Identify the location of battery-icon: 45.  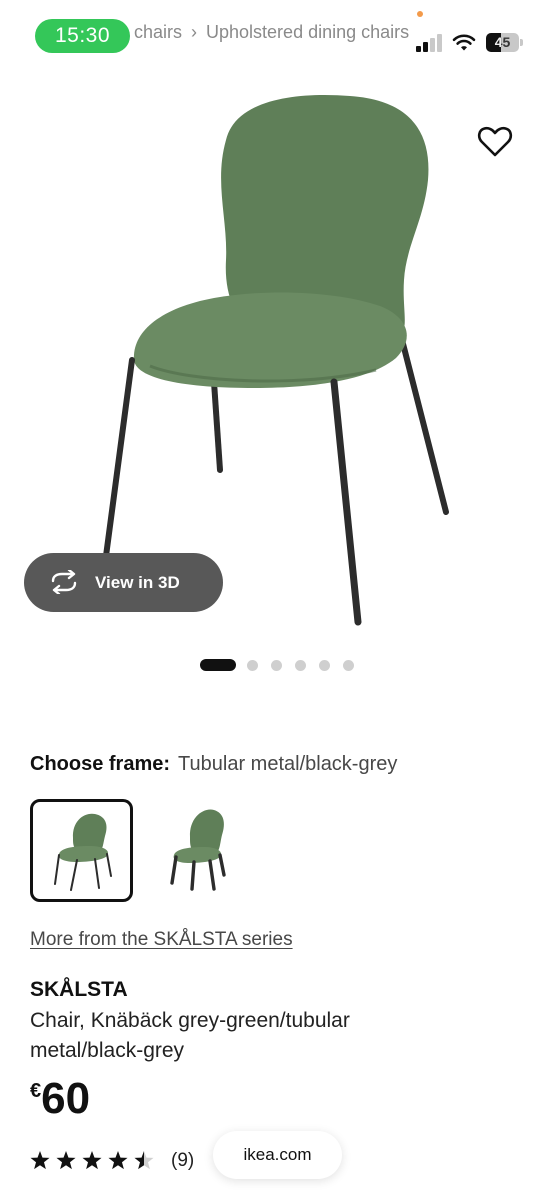
(505, 42).